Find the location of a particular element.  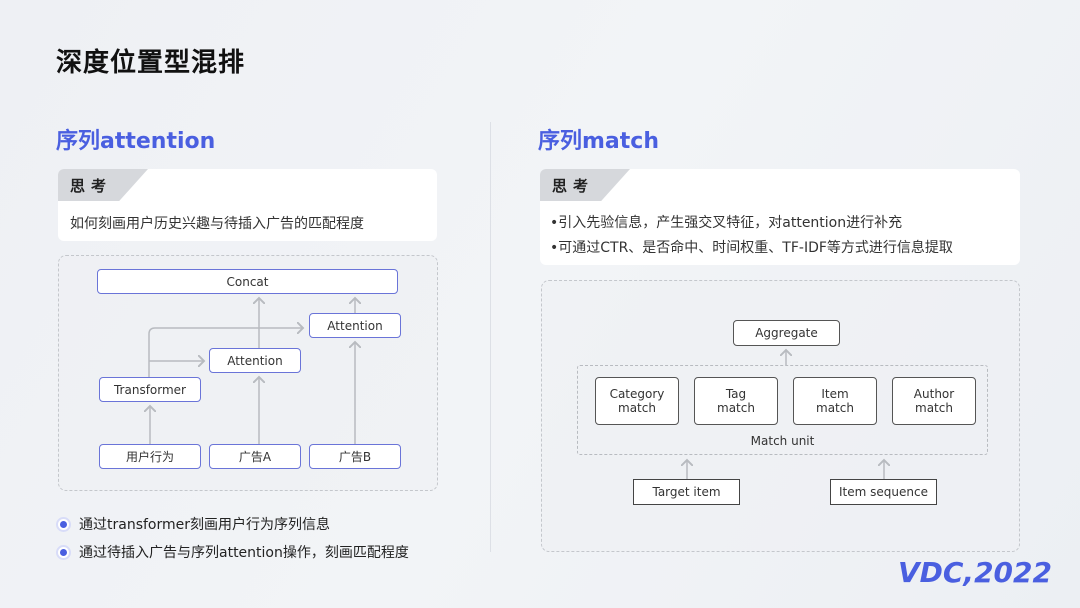

node-ad-b: 广告B is located at coordinates (355, 456).